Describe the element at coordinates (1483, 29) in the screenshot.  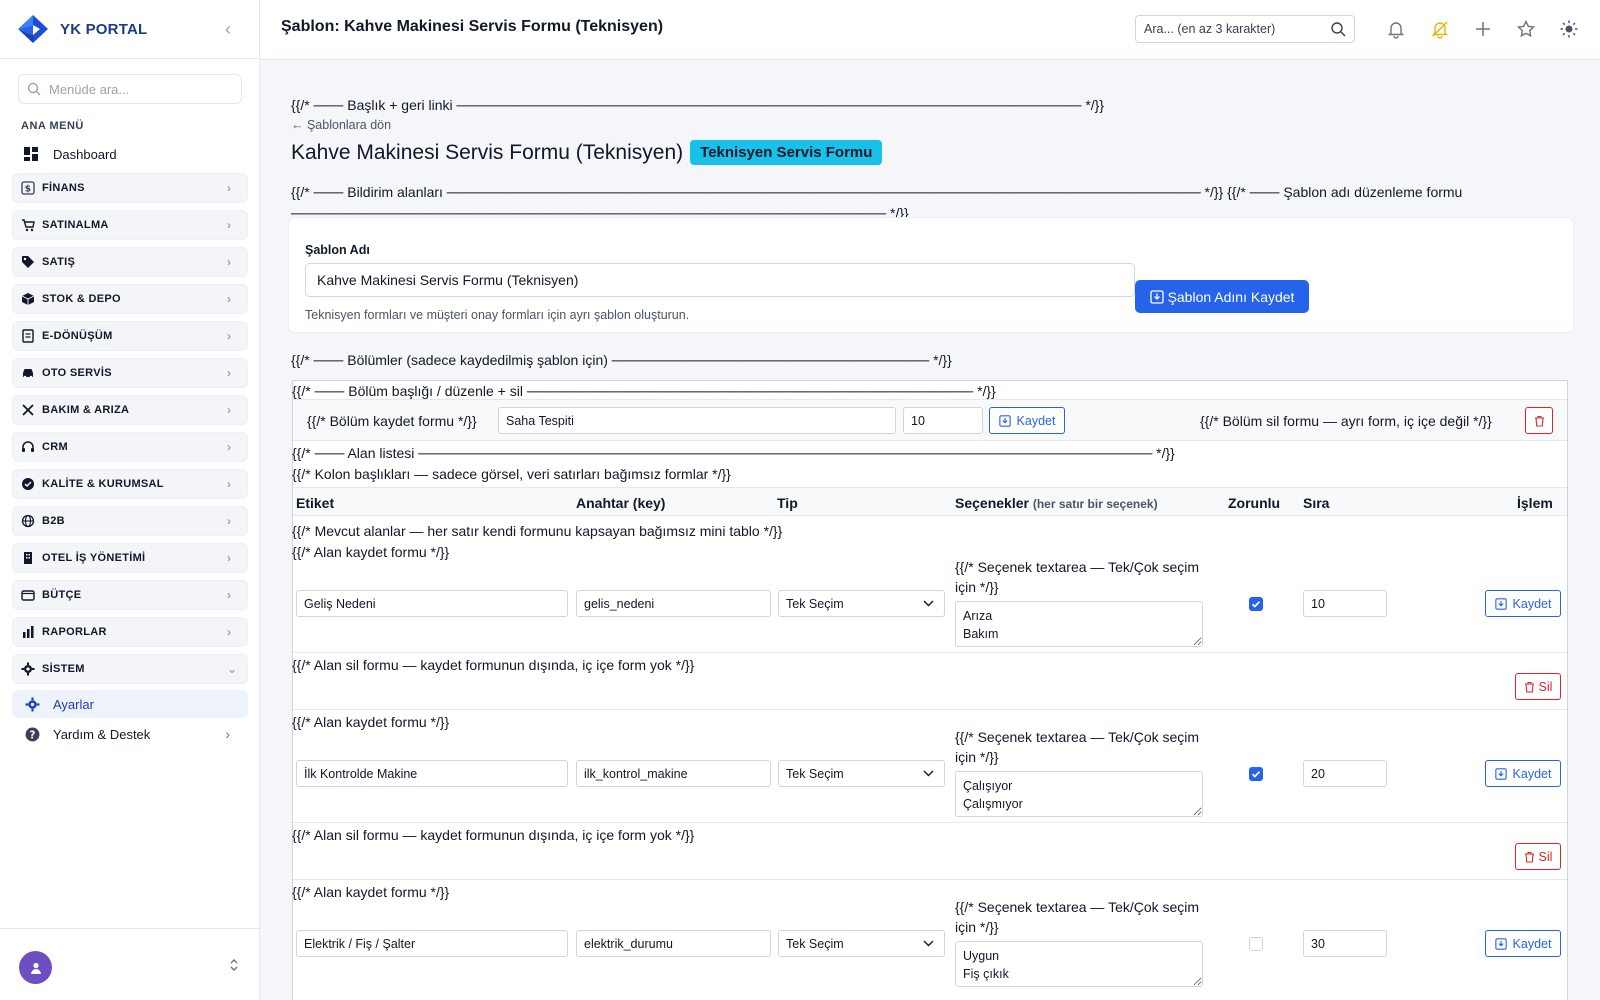
I see `plus-icon` at that location.